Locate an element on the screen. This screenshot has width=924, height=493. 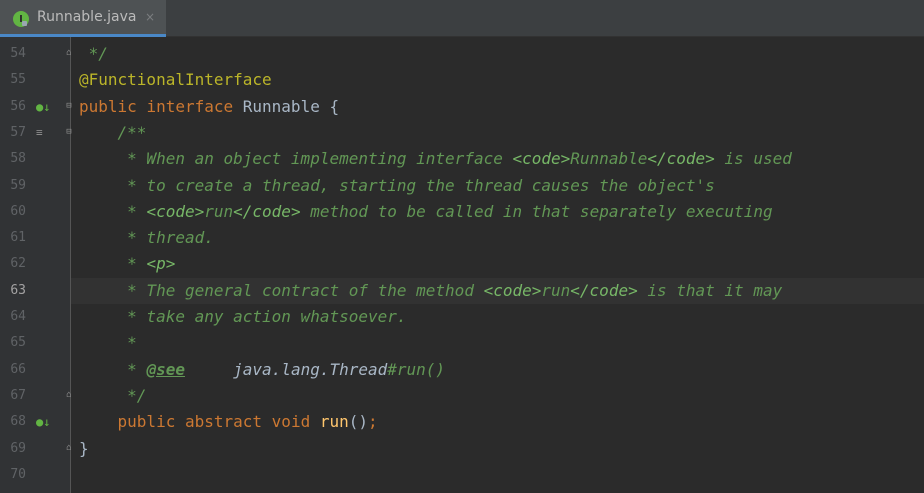
code-line-content: * thread. is located at coordinates (497, 238).